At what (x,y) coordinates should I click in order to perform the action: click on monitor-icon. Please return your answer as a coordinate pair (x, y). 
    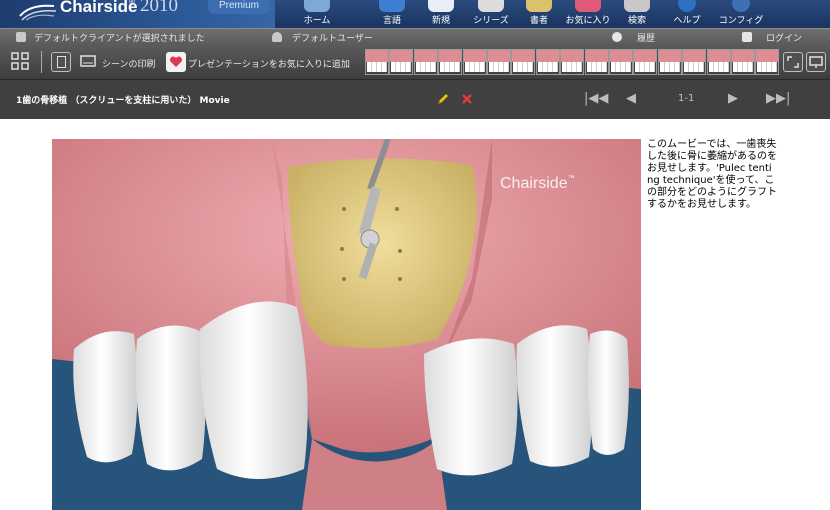
    Looking at the image, I should click on (816, 62).